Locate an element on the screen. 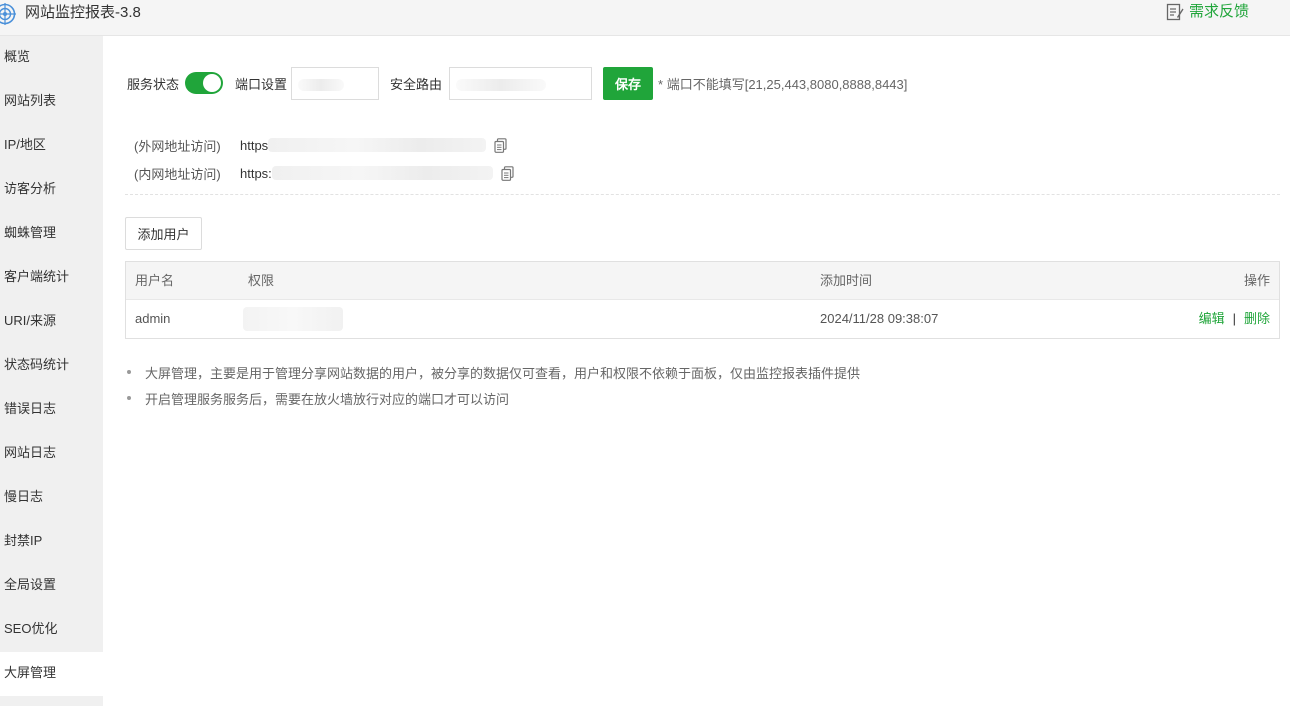  route-input is located at coordinates (521, 83).